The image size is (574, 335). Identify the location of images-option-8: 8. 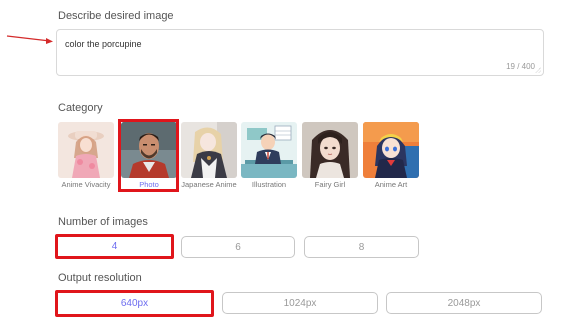
(361, 247).